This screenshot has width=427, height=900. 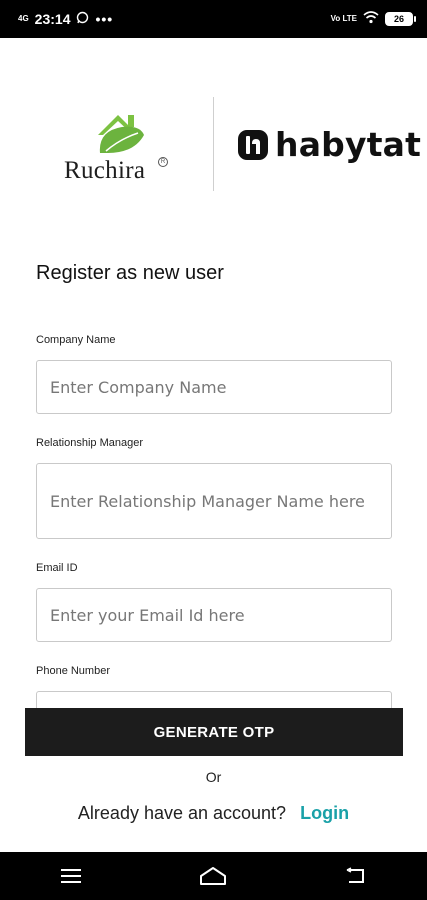 I want to click on volte-label: Vo LTE, so click(x=343, y=18).